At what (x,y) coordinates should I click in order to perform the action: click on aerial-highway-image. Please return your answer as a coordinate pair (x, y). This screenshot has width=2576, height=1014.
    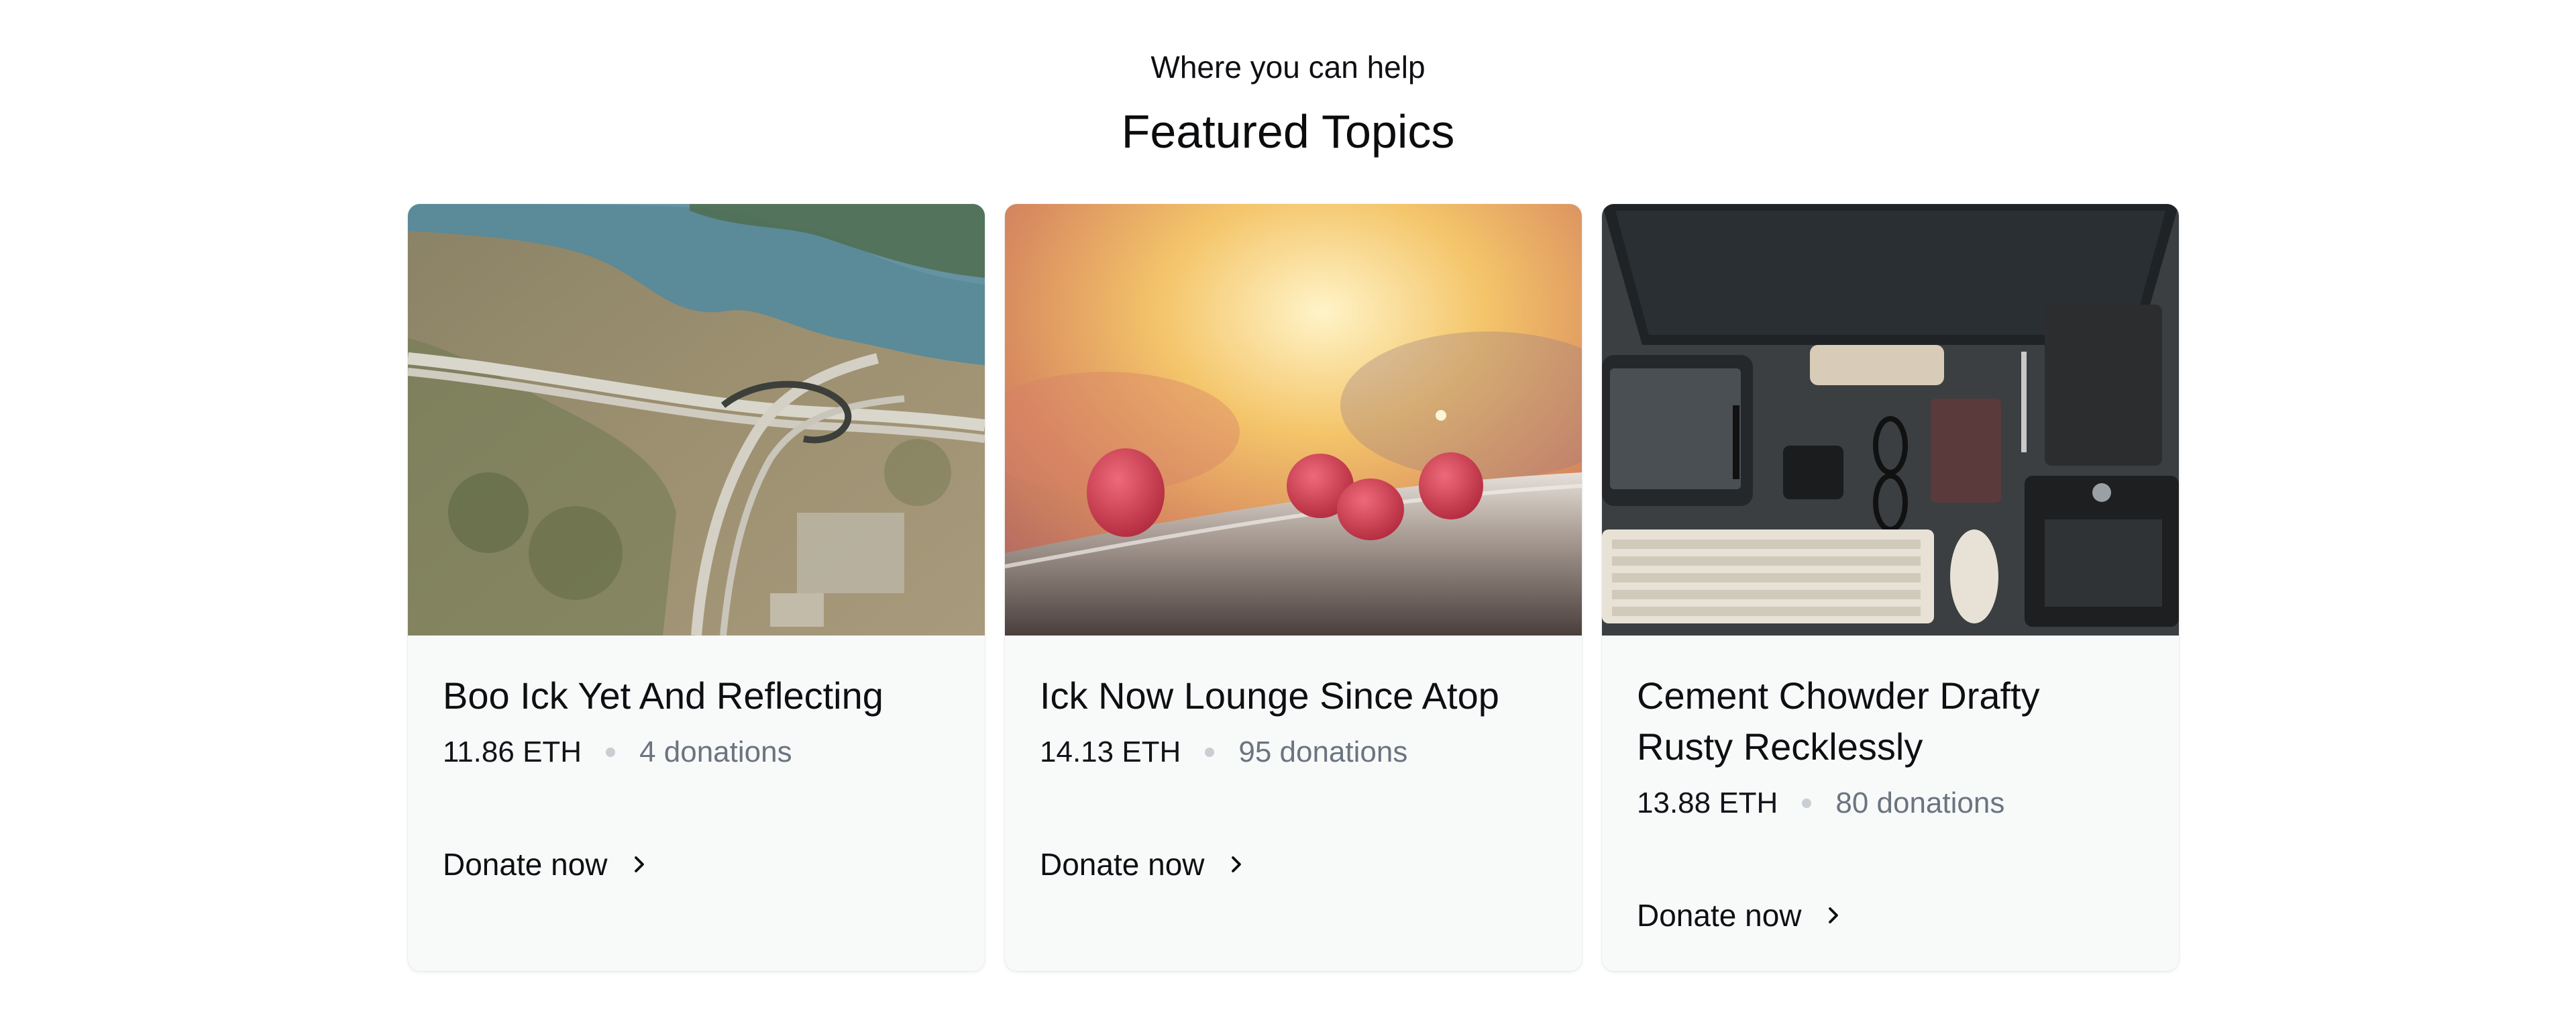
    Looking at the image, I should click on (696, 420).